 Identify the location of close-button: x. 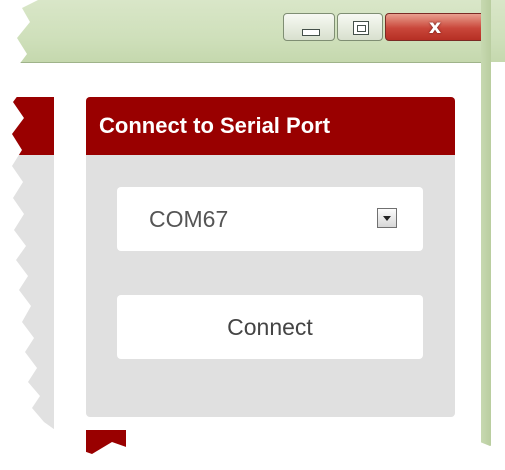
(435, 27).